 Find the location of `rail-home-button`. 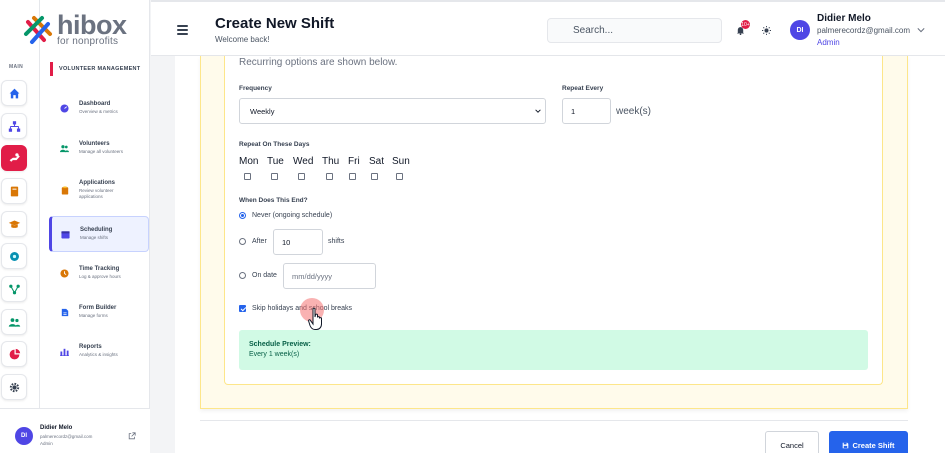

rail-home-button is located at coordinates (14, 93).